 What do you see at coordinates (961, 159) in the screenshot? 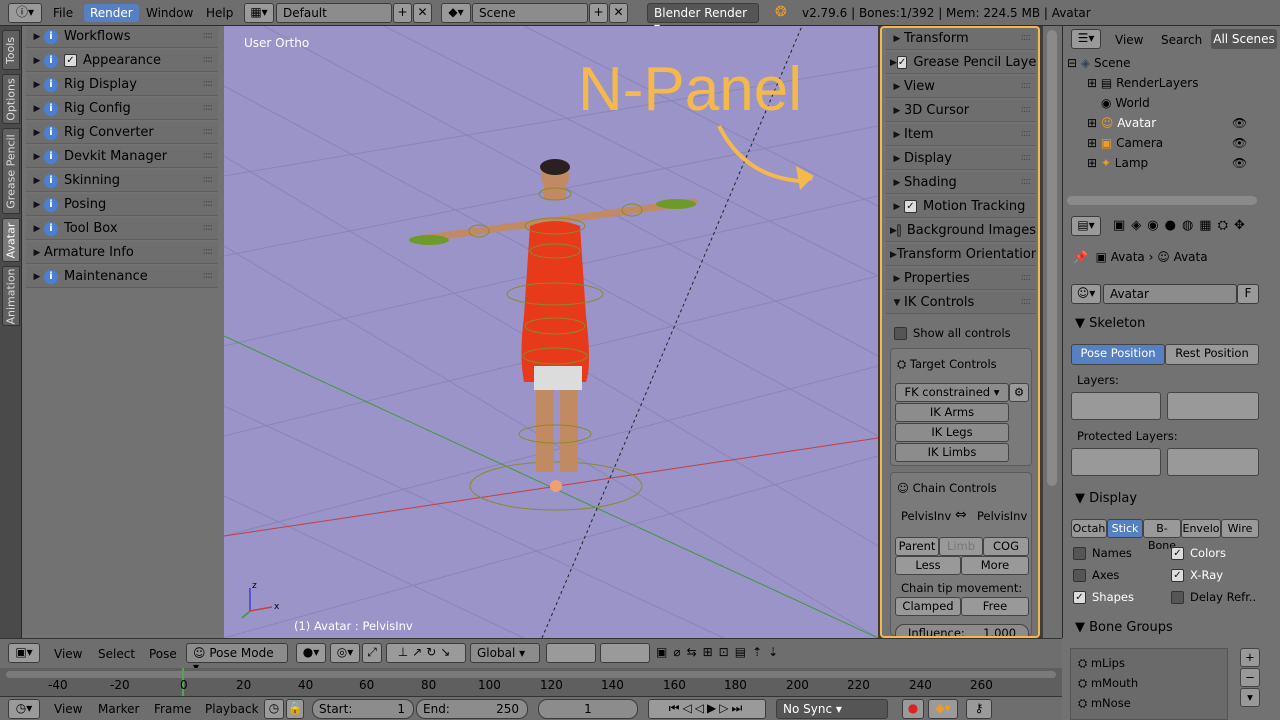
I see `section-display: ▶ Display::::` at bounding box center [961, 159].